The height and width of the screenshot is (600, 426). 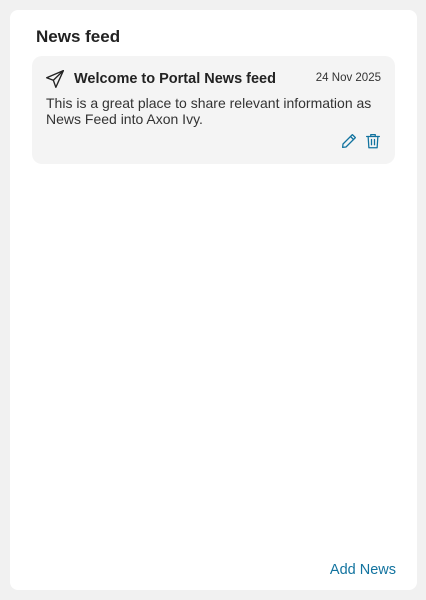 What do you see at coordinates (348, 78) in the screenshot?
I see `news-item-date: 24 Nov 2025` at bounding box center [348, 78].